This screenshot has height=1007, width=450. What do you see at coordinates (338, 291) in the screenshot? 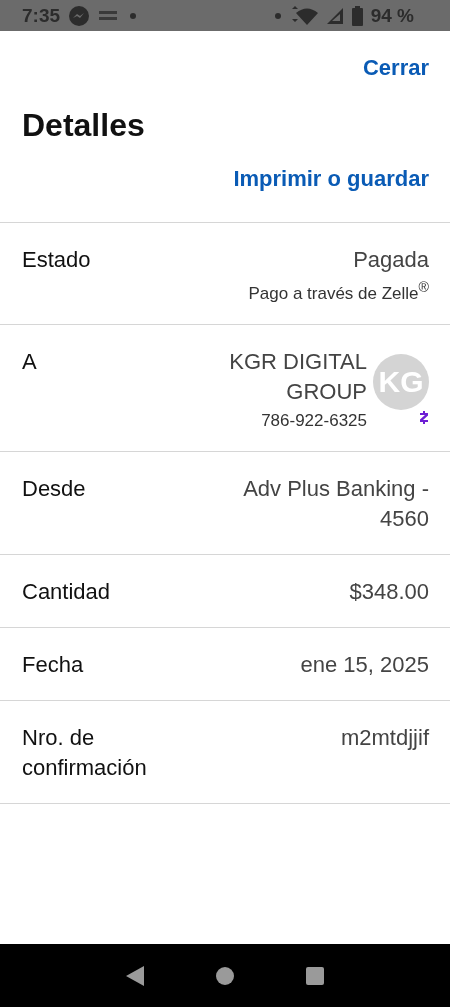
I see `payment-note: Pago a través de Zelle$^{®}$` at bounding box center [338, 291].